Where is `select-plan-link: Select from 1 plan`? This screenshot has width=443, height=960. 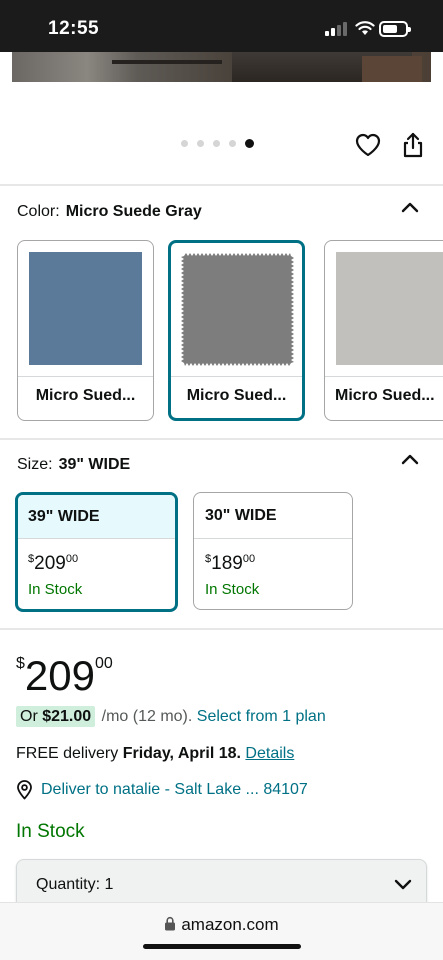 select-plan-link: Select from 1 plan is located at coordinates (261, 716).